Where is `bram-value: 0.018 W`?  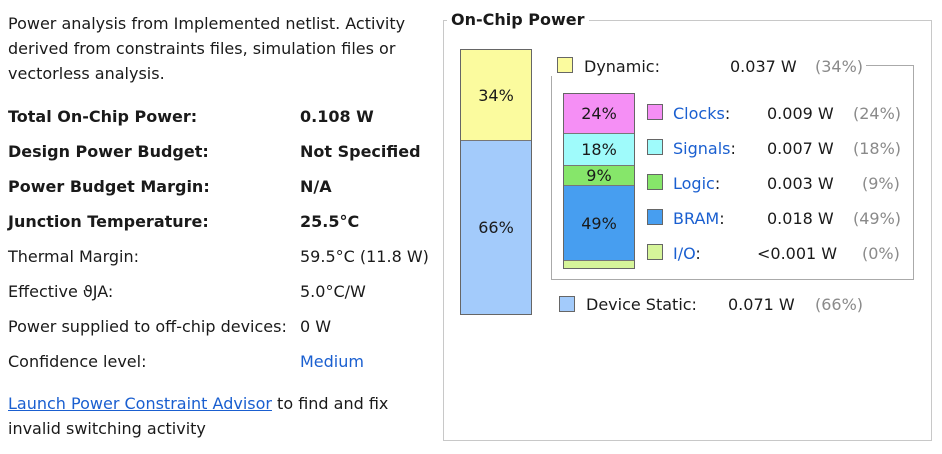
bram-value: 0.018 W is located at coordinates (800, 218).